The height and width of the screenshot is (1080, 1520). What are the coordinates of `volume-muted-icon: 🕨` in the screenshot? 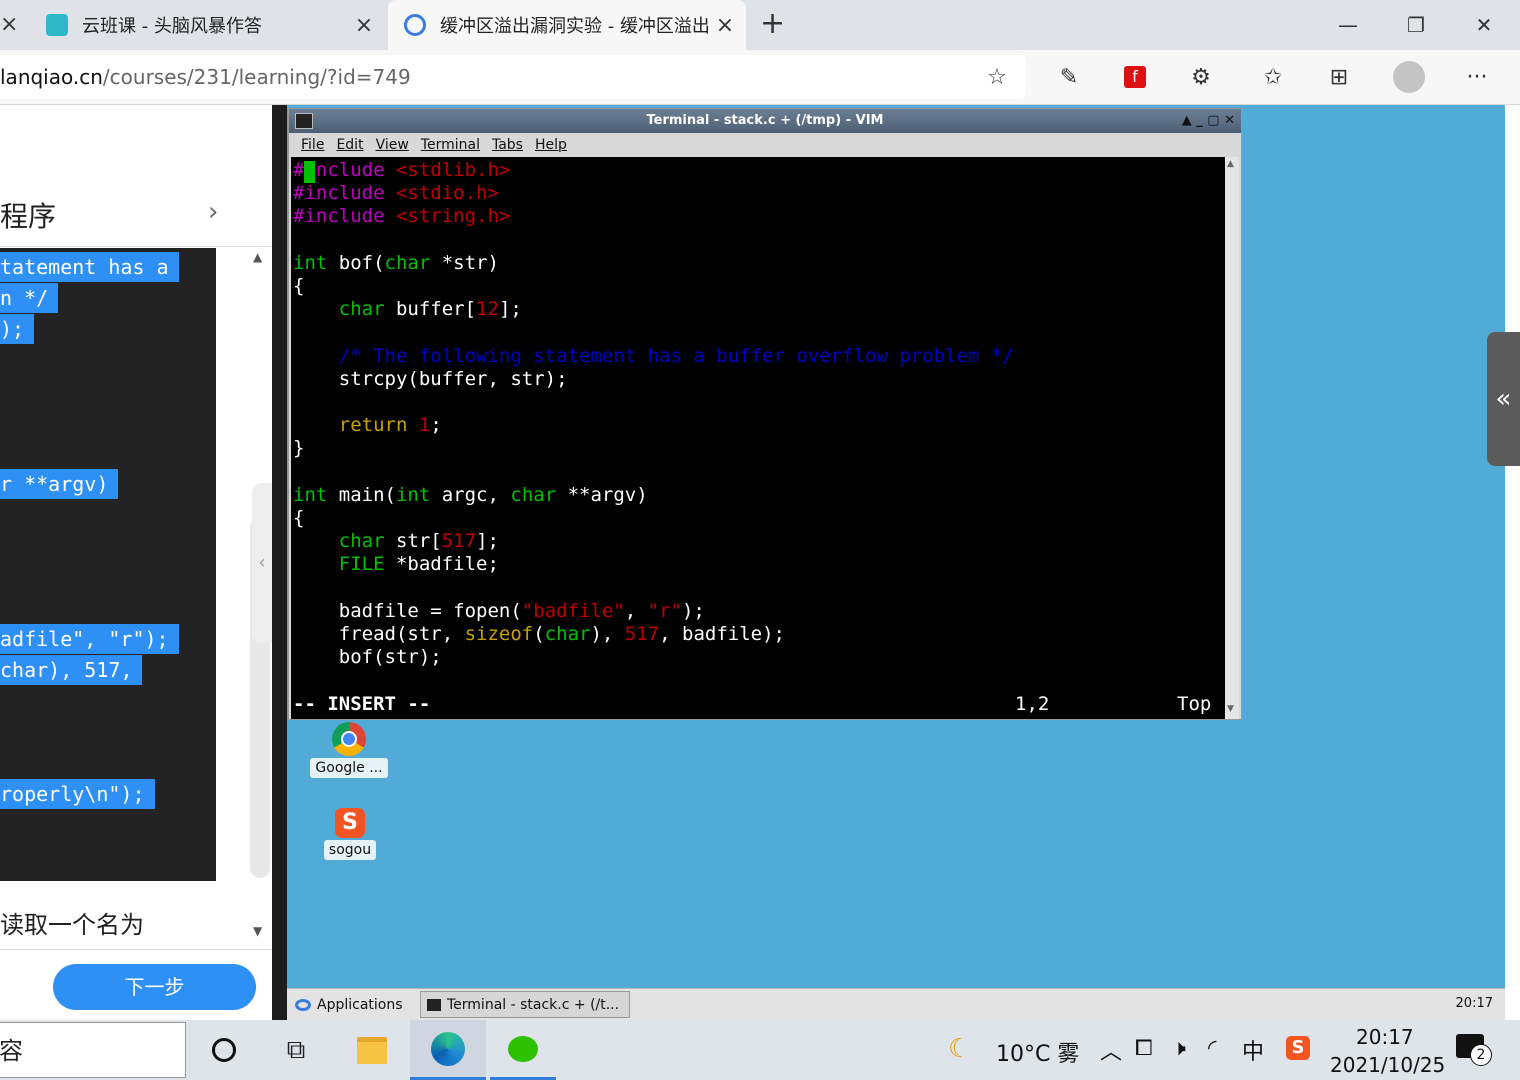 It's located at (1179, 1048).